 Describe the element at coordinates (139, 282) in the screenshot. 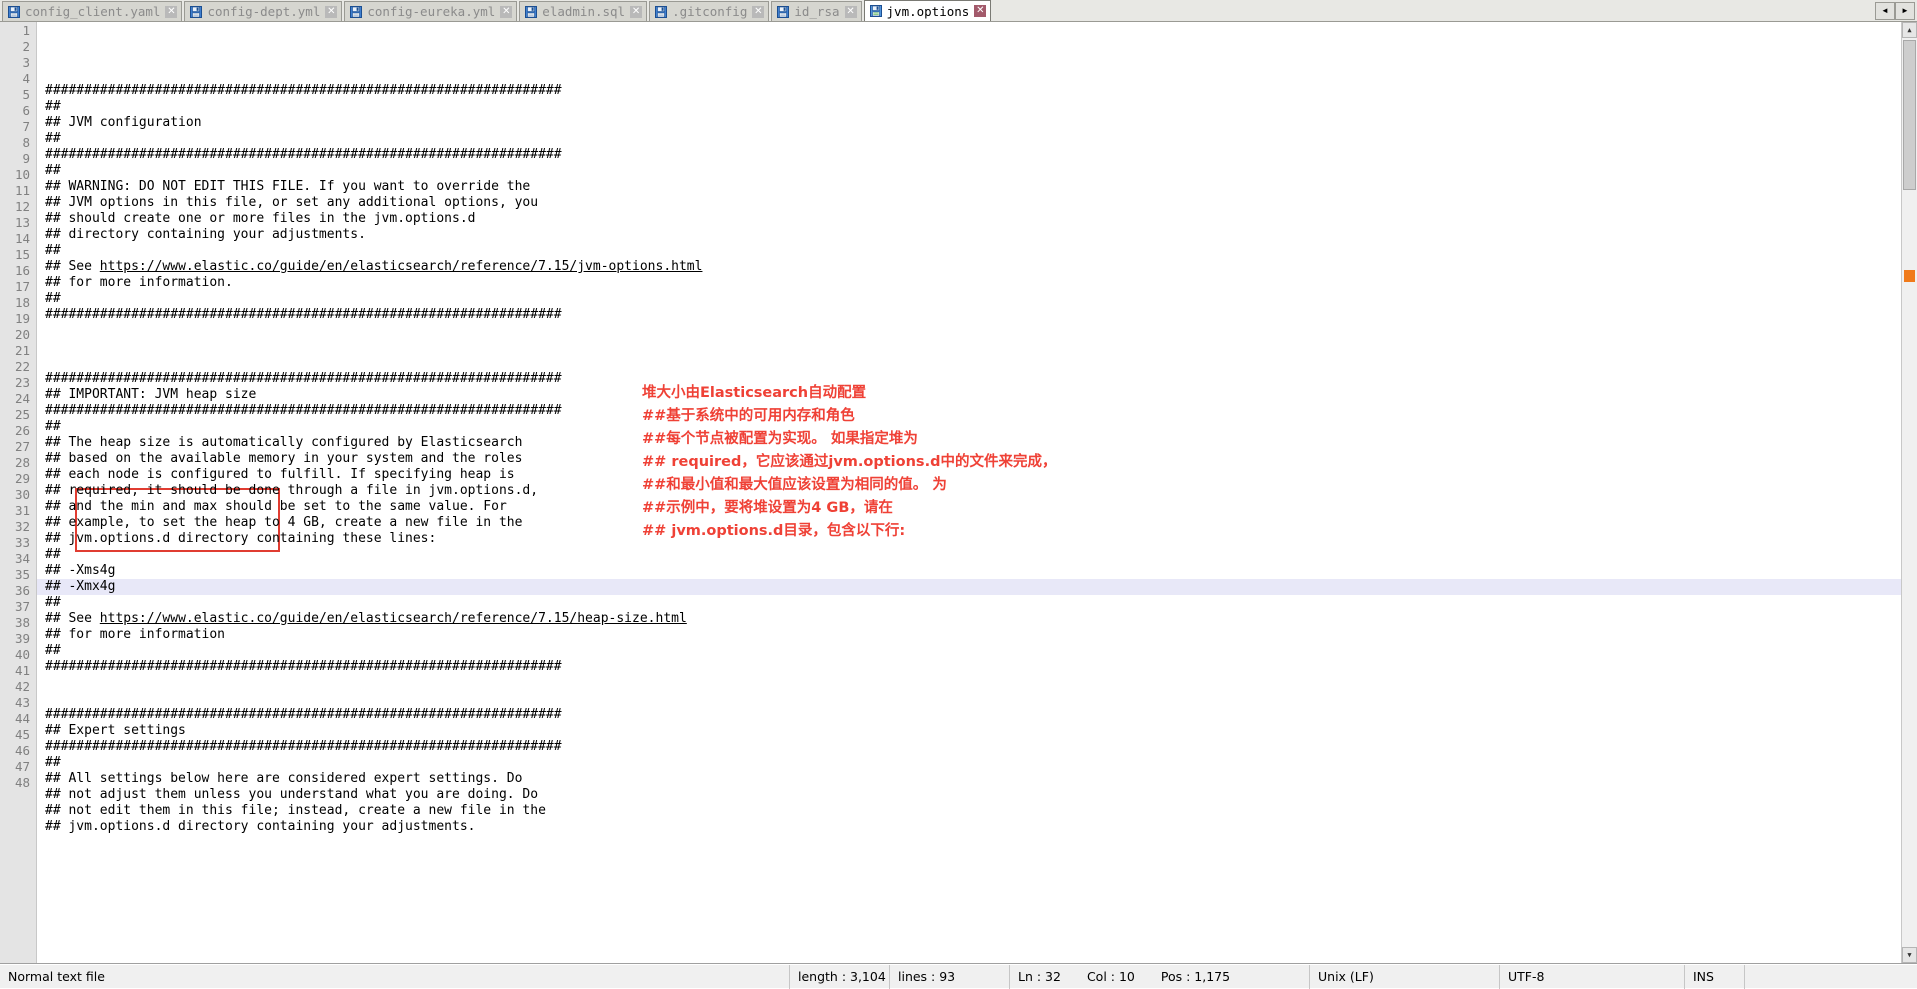

I see `code-text: ## for more information.` at that location.